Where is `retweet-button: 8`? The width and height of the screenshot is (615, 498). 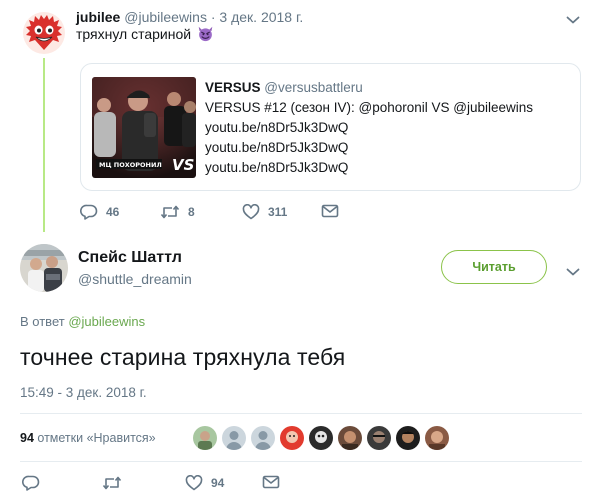
retweet-button: 8 is located at coordinates (177, 212).